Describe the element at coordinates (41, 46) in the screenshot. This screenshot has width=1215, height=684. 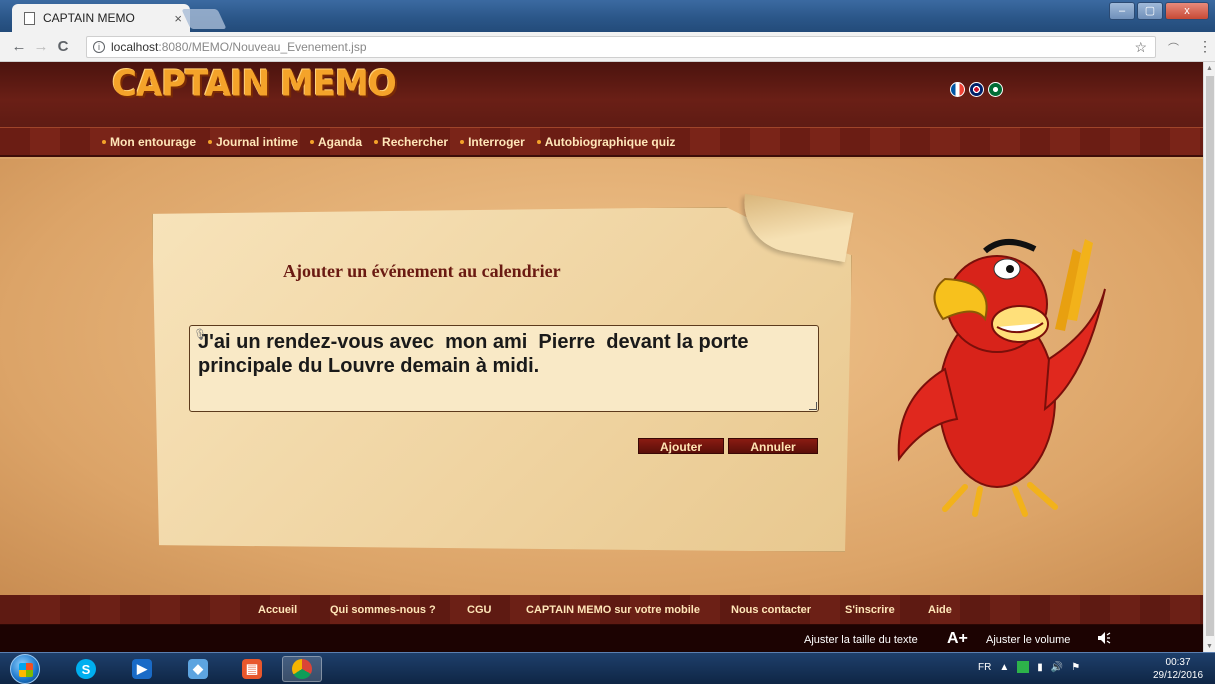
I see `forward-icon: →` at that location.